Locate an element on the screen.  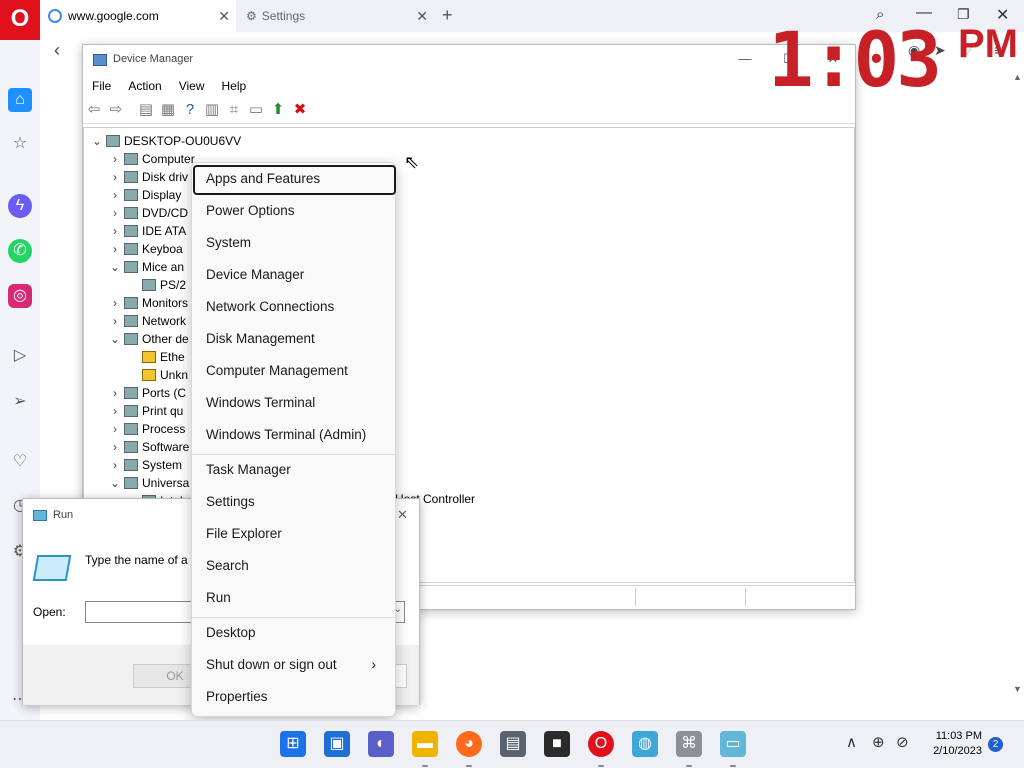
tree-category-item: › Print qu is located at coordinates (145, 411).